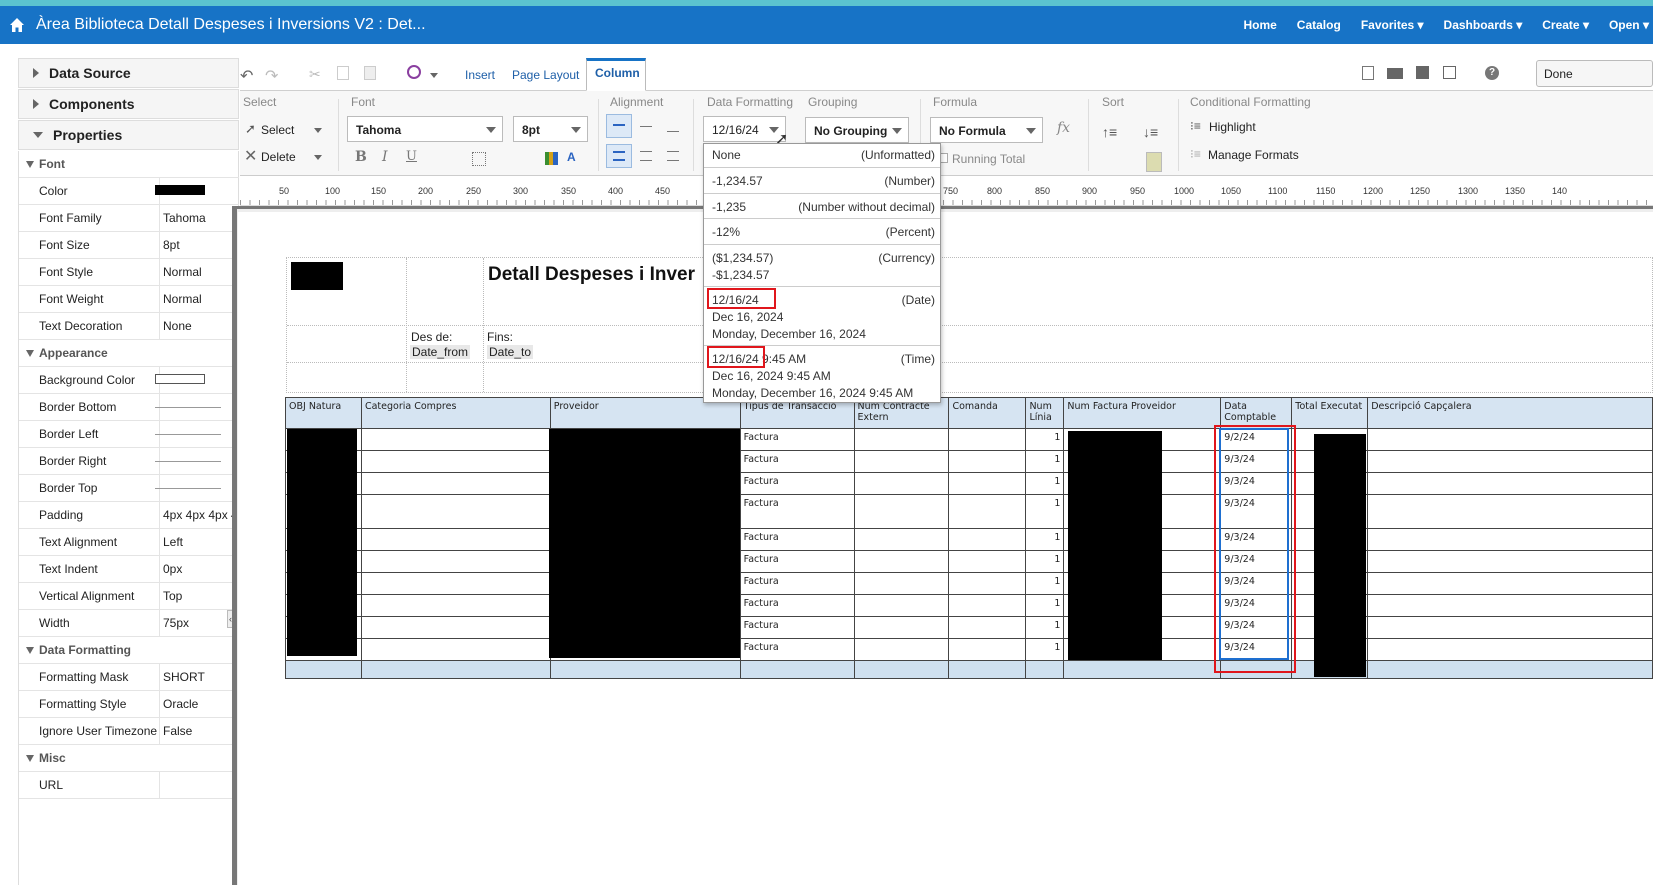 The height and width of the screenshot is (885, 1653). Describe the element at coordinates (1253, 155) in the screenshot. I see `manage-formats-button: Manage Formats` at that location.